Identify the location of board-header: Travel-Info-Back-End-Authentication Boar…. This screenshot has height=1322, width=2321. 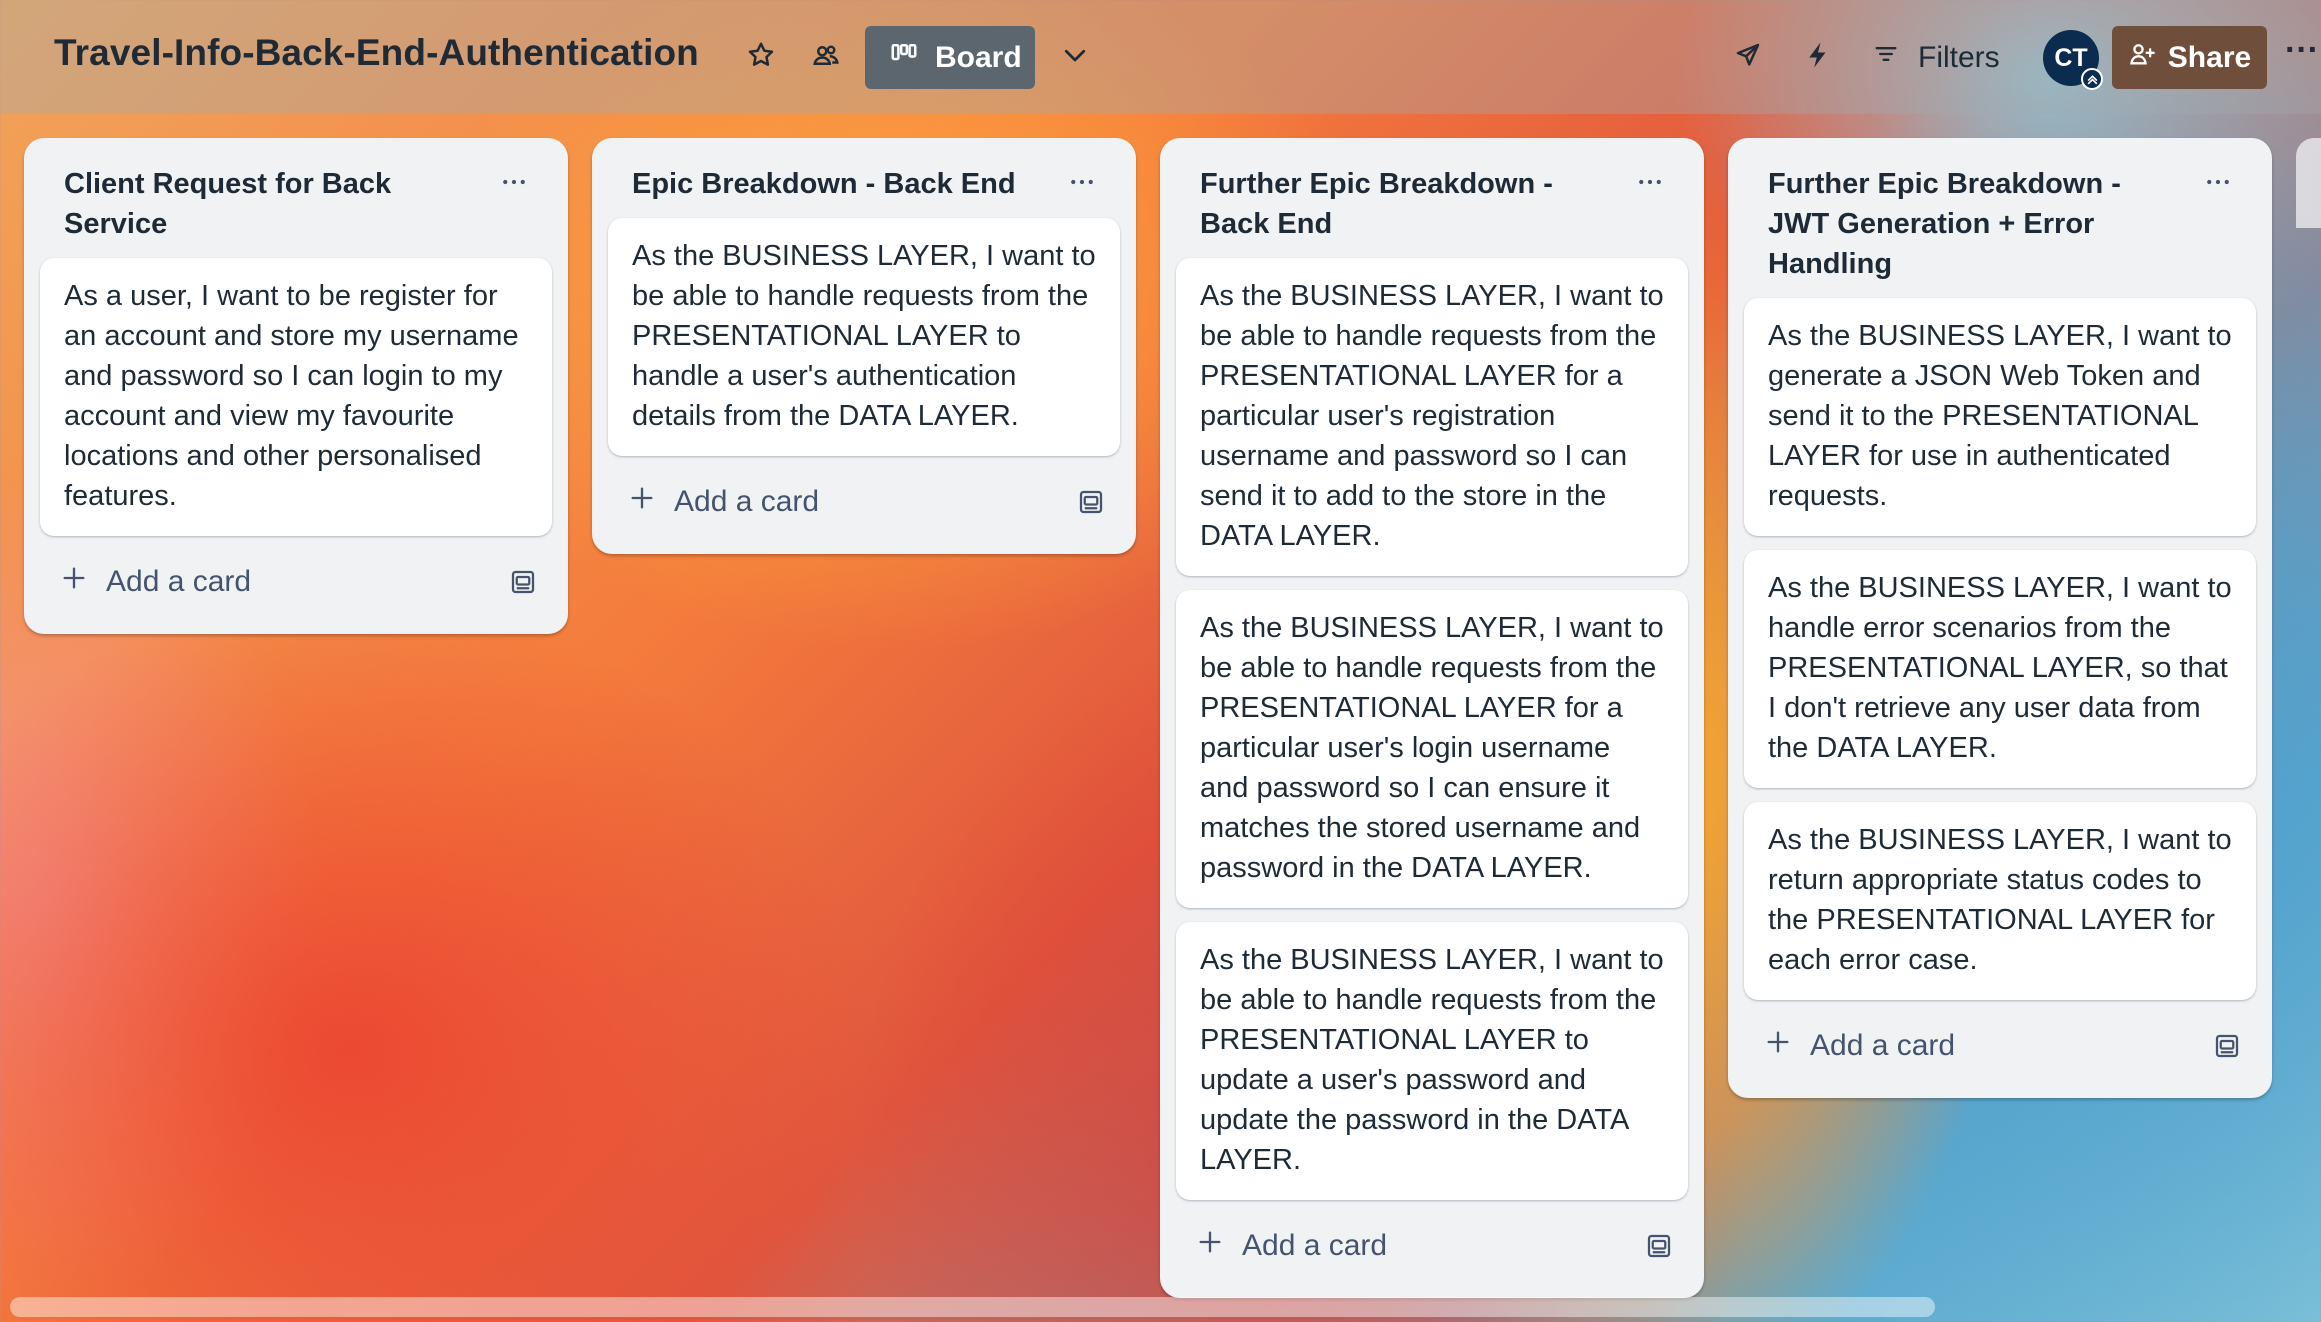
(1160, 57).